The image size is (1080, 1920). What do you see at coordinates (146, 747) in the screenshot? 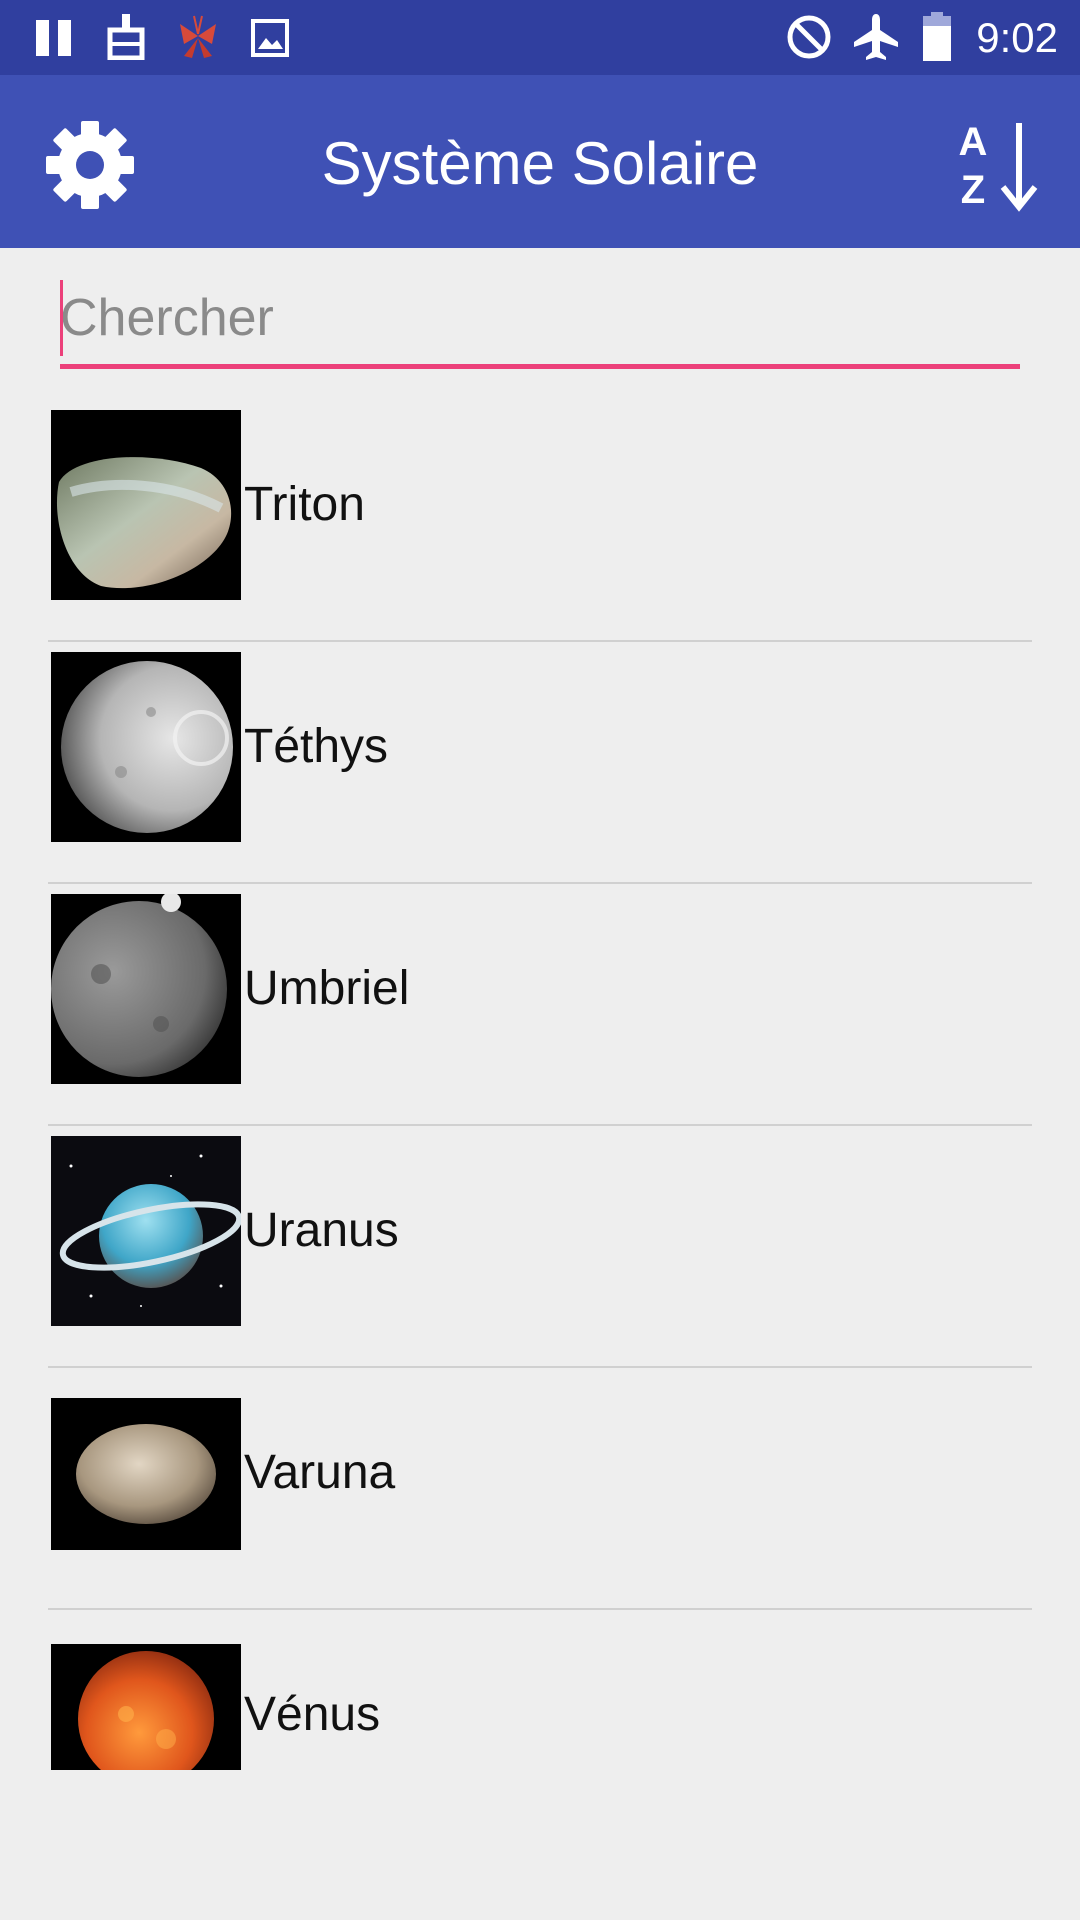
I see `tethys-image` at bounding box center [146, 747].